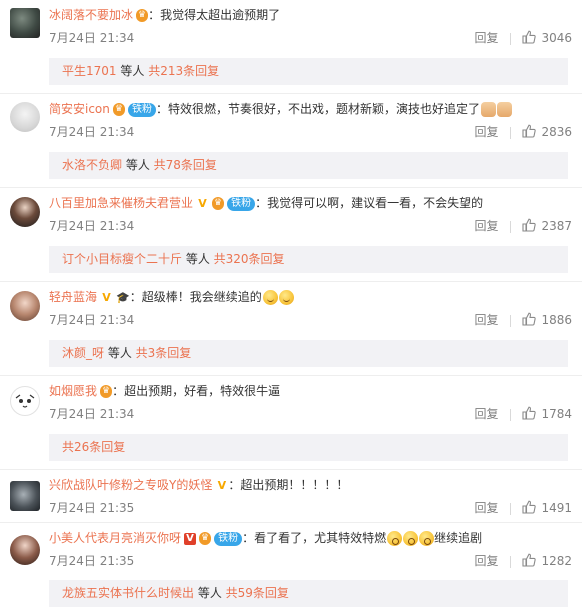 This screenshot has width=582, height=608. What do you see at coordinates (183, 71) in the screenshot?
I see `reply-count-link: 共213条回复` at bounding box center [183, 71].